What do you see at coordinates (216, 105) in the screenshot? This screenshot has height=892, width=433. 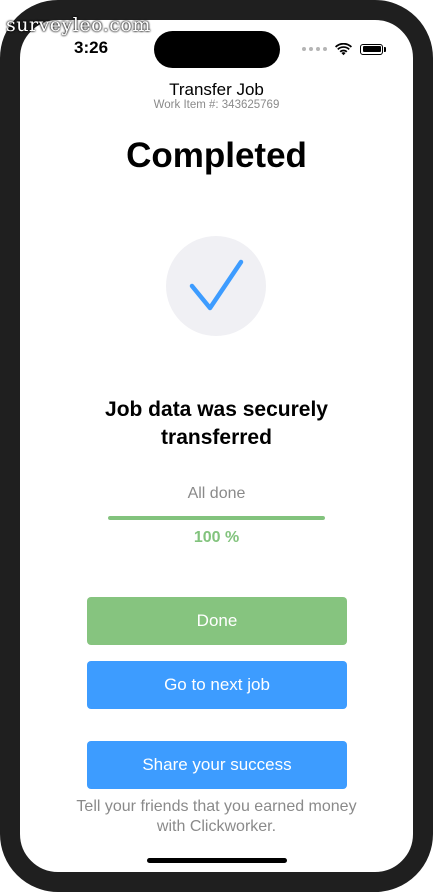 I see `work-item-number: Work Item #: 343625769` at bounding box center [216, 105].